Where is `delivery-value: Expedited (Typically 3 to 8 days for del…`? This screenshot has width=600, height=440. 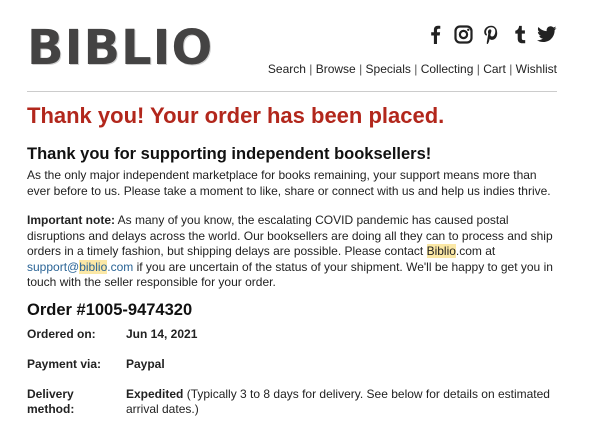
delivery-value: Expedited (Typically 3 to 8 days for del… is located at coordinates (338, 401).